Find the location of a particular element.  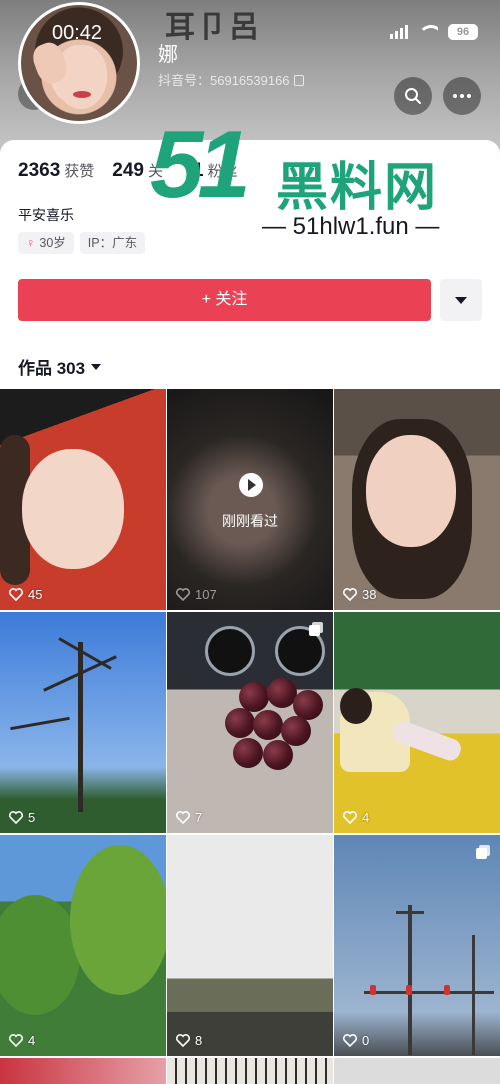

like-count: 107 is located at coordinates (196, 594).